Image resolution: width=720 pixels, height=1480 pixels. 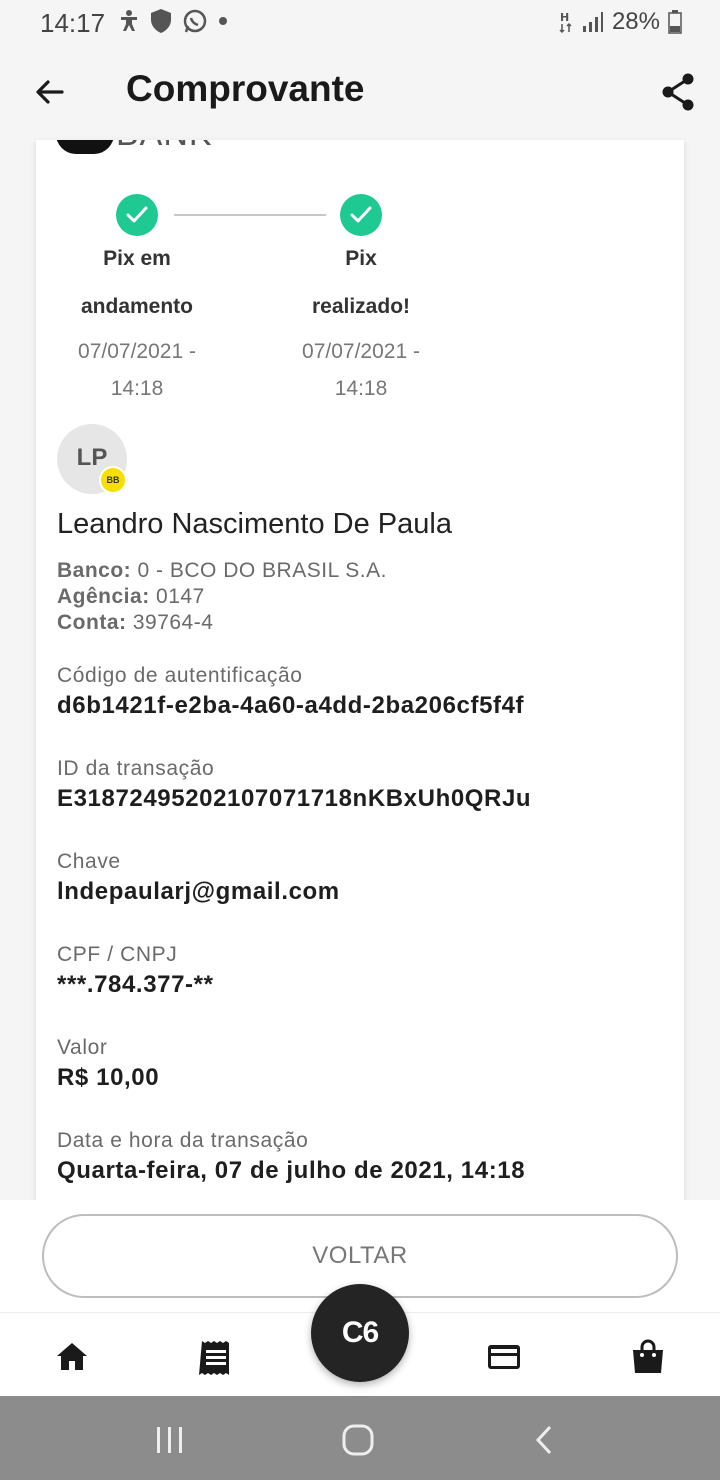 What do you see at coordinates (173, 622) in the screenshot?
I see `conta-value: 39764-4` at bounding box center [173, 622].